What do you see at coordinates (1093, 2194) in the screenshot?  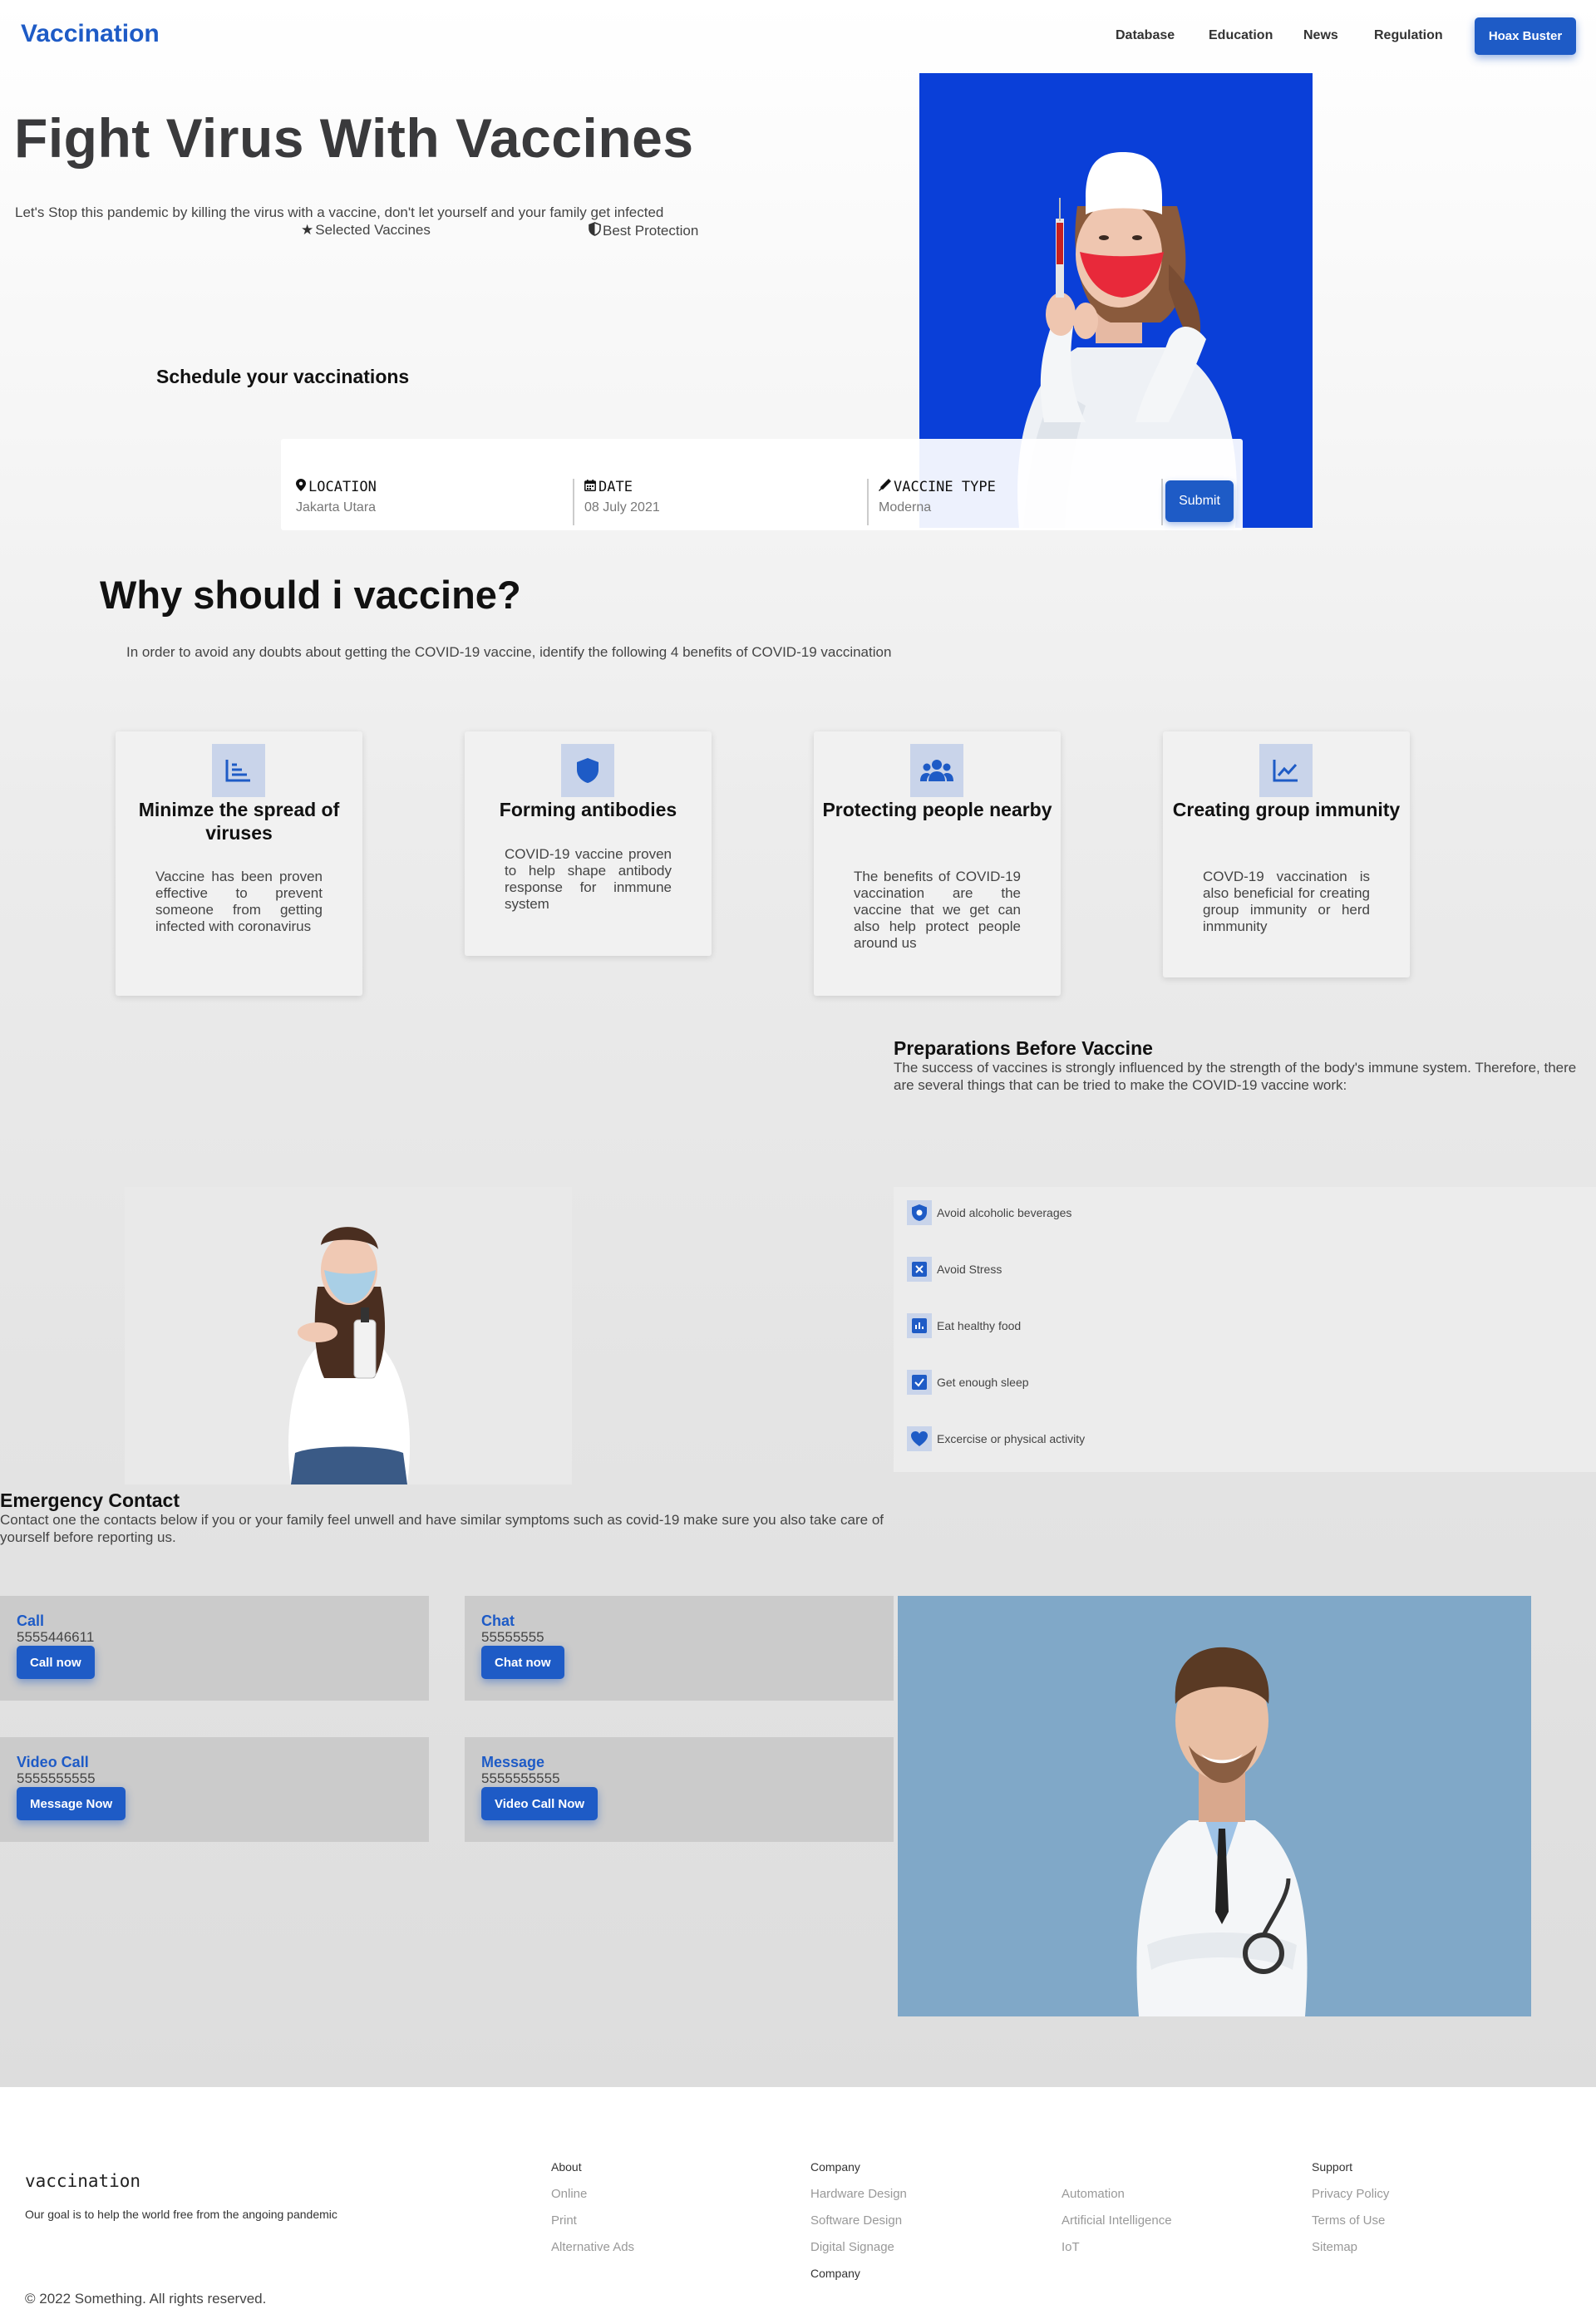 I see `footer-link-automation: Automation` at bounding box center [1093, 2194].